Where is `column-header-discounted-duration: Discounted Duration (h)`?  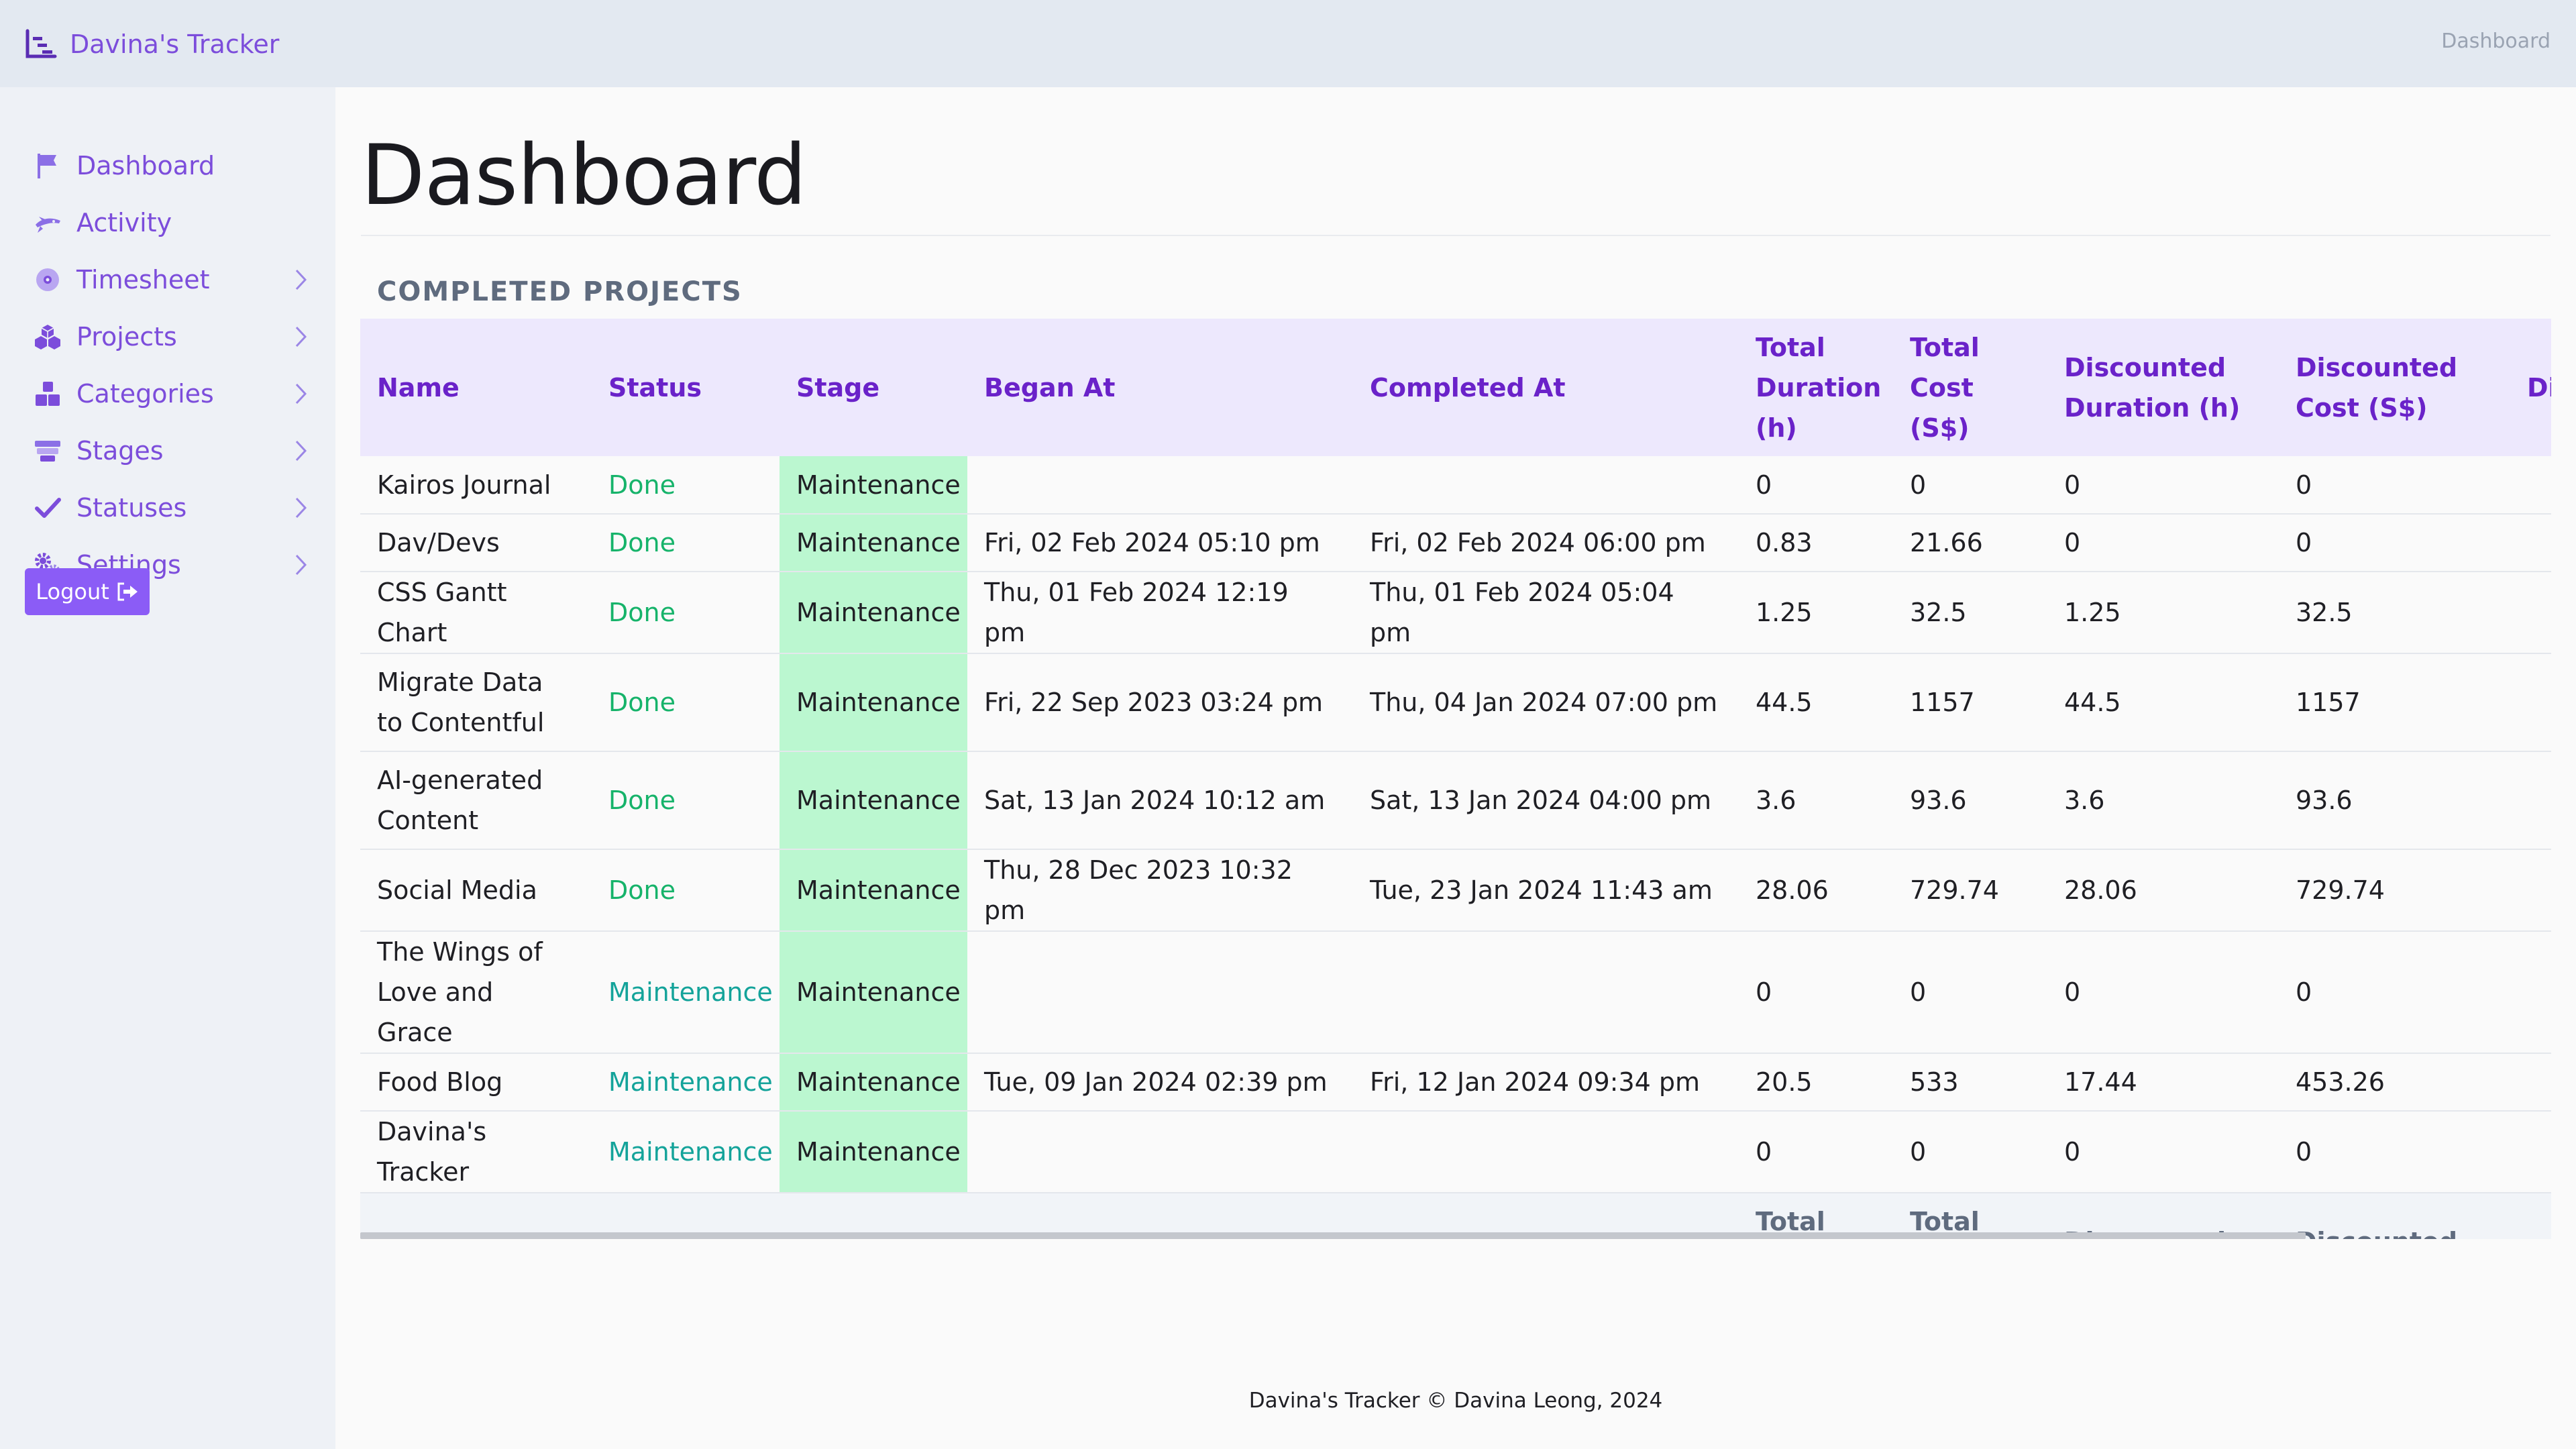 column-header-discounted-duration: Discounted Duration (h) is located at coordinates (2163, 387).